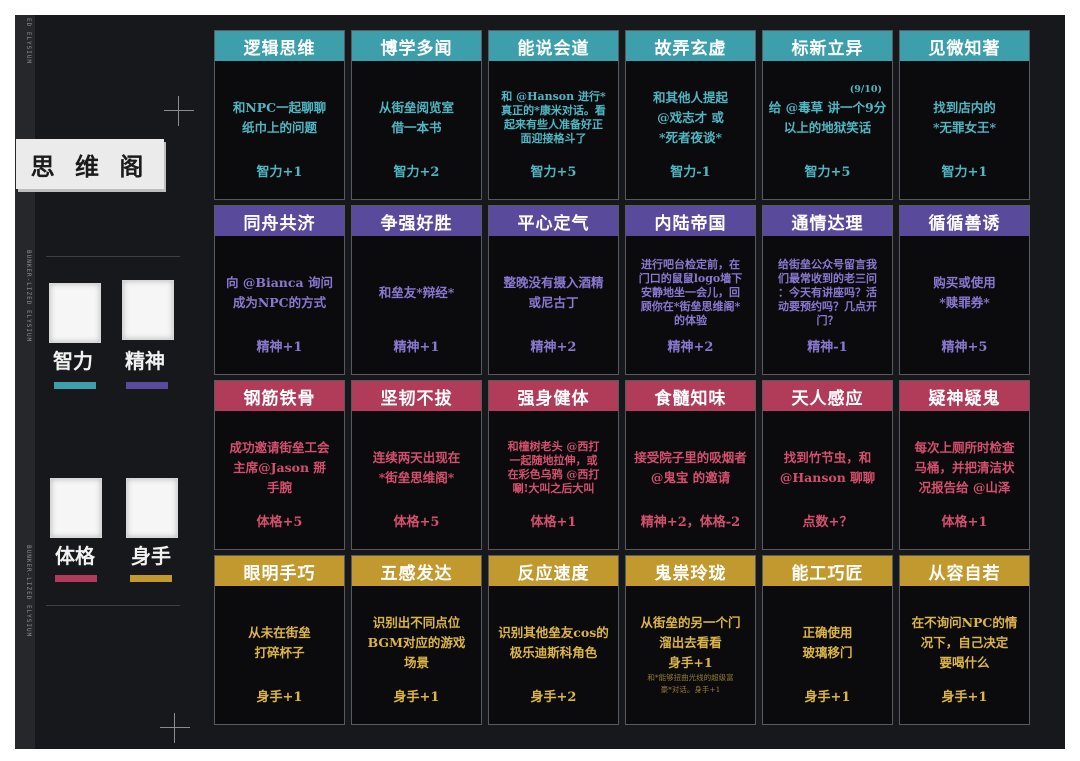  What do you see at coordinates (964, 622) in the screenshot?
I see `task-line: 在不询问NPC的情` at bounding box center [964, 622].